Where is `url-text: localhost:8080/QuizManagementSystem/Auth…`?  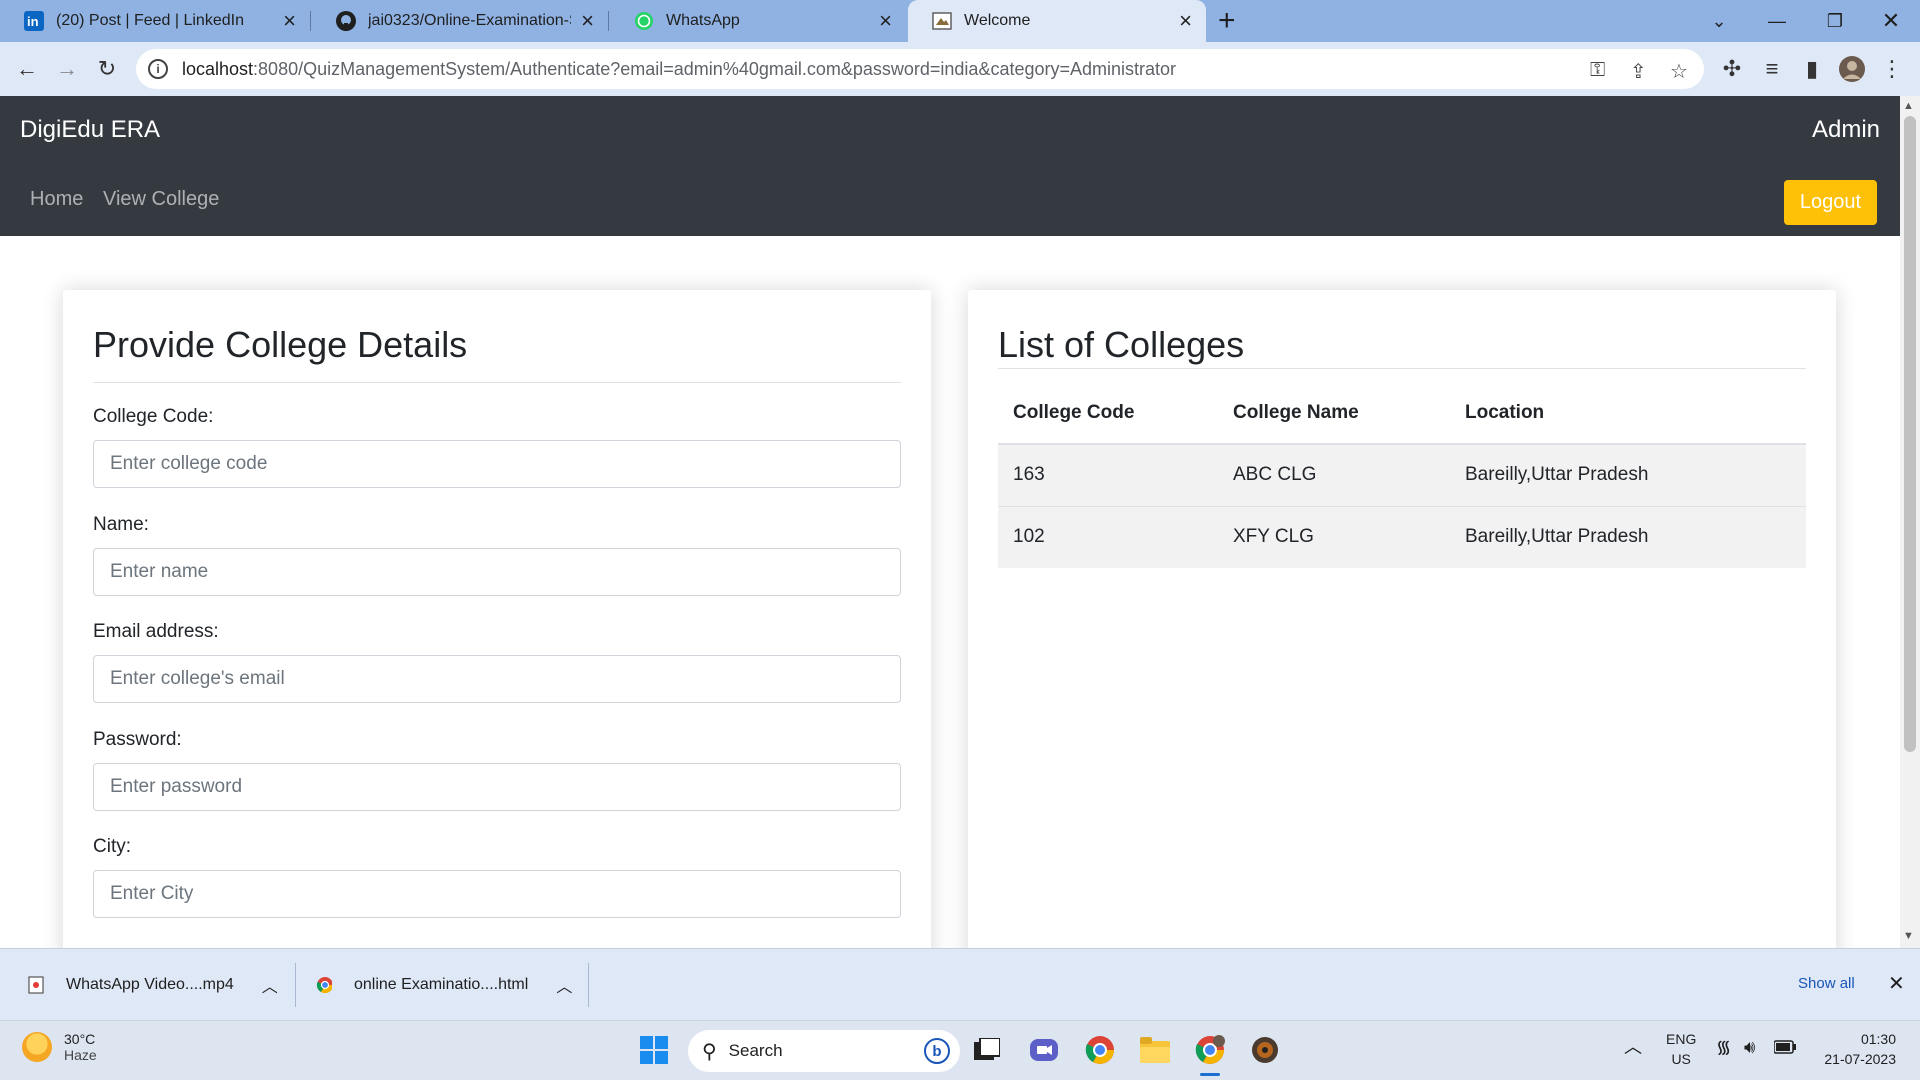
url-text: localhost:8080/QuizManagementSystem/Auth… is located at coordinates (679, 68).